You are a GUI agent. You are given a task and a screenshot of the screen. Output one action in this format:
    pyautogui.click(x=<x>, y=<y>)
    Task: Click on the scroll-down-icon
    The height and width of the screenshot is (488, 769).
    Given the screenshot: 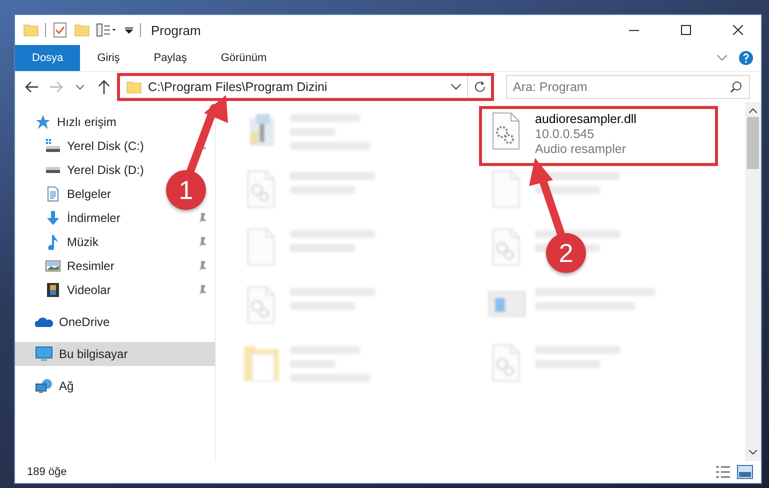 What is the action you would take?
    pyautogui.click(x=753, y=452)
    